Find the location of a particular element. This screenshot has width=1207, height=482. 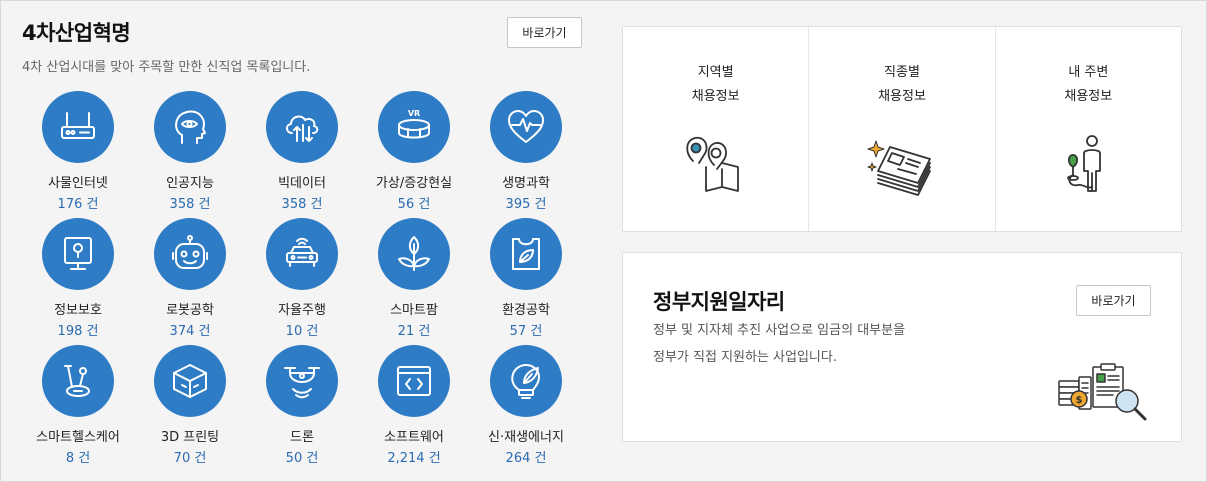

job-nearby: 내 주변 채용정보 is located at coordinates (1088, 129).